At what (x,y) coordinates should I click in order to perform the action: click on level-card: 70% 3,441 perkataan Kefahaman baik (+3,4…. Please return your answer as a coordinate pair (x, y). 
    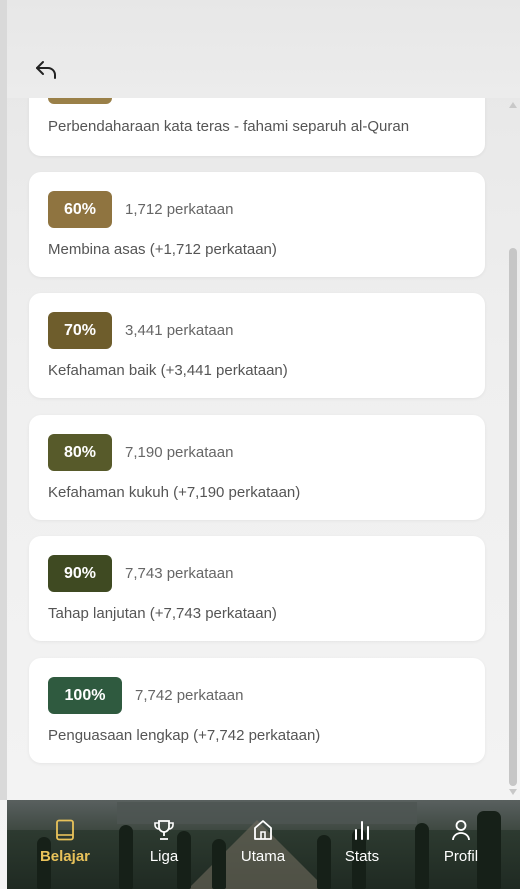
    Looking at the image, I should click on (257, 345).